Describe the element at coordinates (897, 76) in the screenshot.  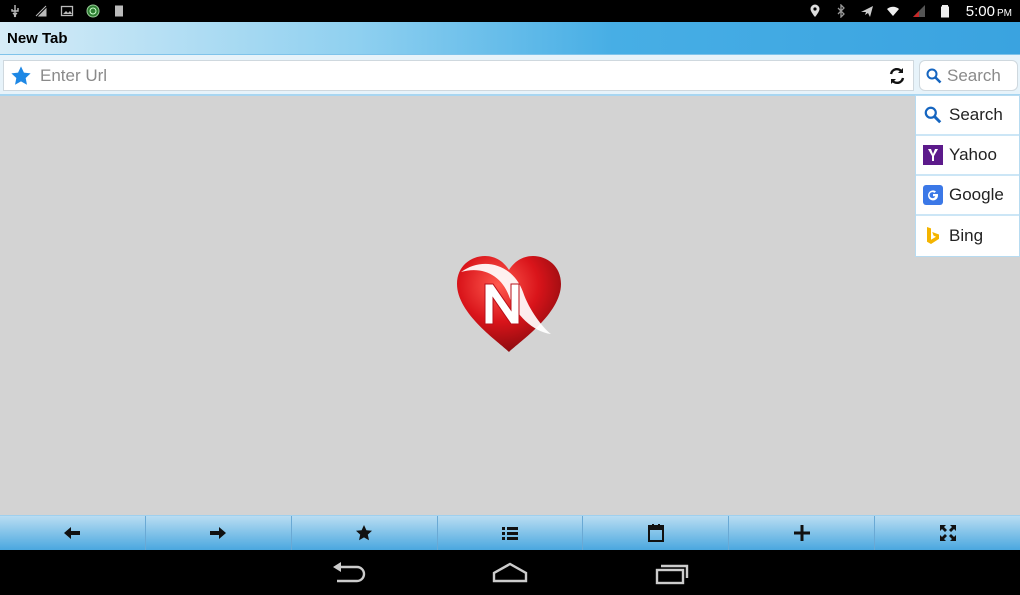
I see `refresh-icon` at that location.